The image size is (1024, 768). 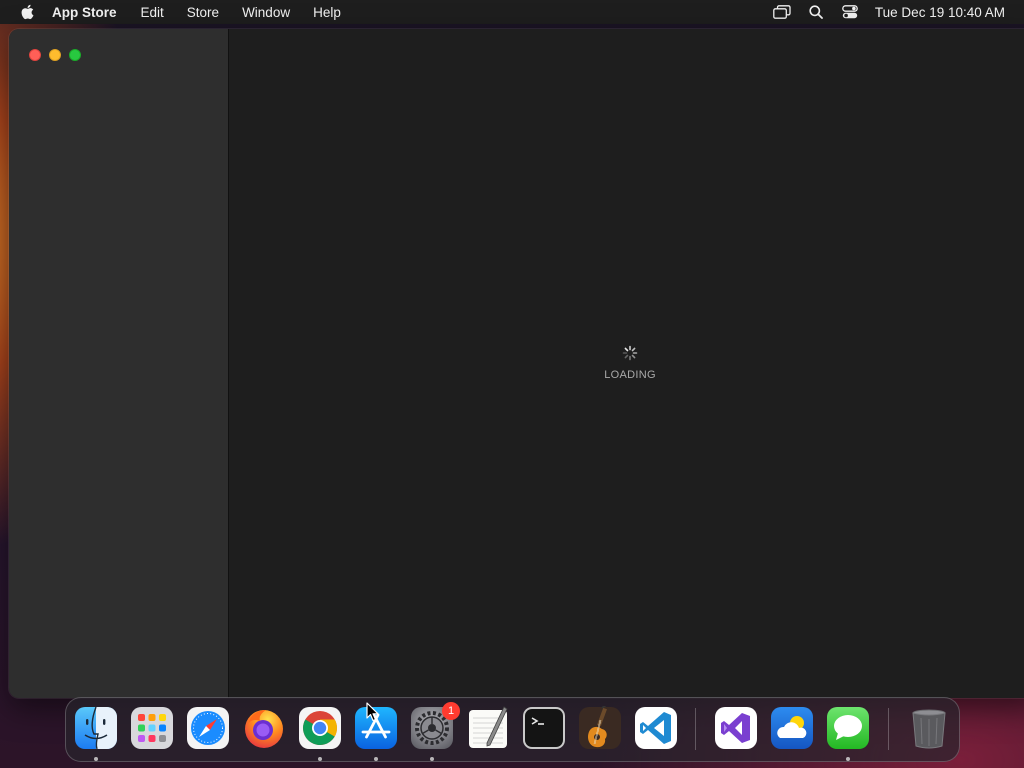 What do you see at coordinates (512, 729) in the screenshot?
I see `dock: 1` at bounding box center [512, 729].